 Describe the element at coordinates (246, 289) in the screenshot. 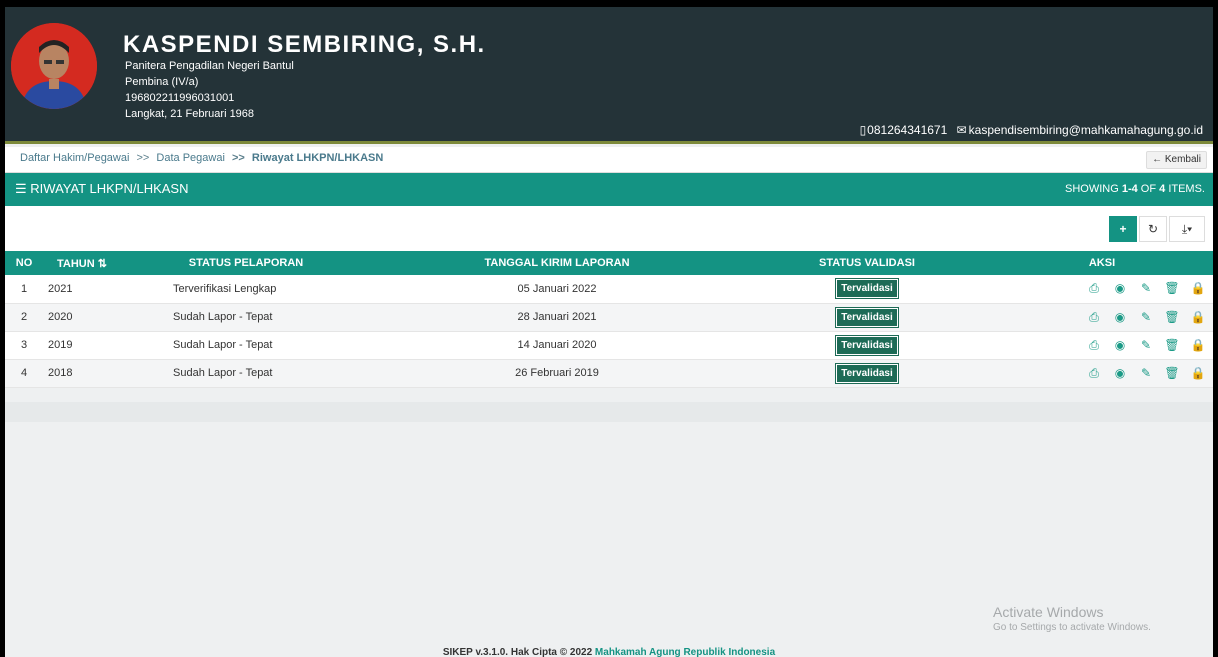

I see `cell-status: Terverifikasi Lengkap` at that location.